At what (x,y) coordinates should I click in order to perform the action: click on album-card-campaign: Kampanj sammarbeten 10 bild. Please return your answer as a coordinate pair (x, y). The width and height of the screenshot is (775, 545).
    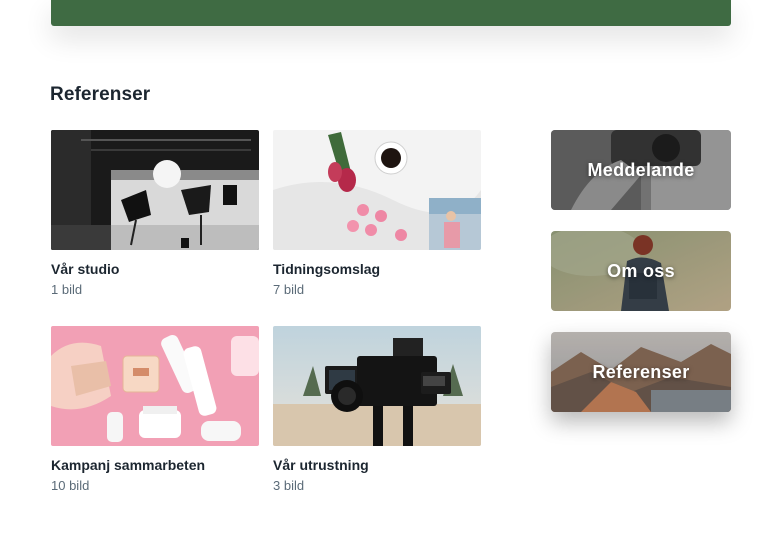
    Looking at the image, I should click on (155, 410).